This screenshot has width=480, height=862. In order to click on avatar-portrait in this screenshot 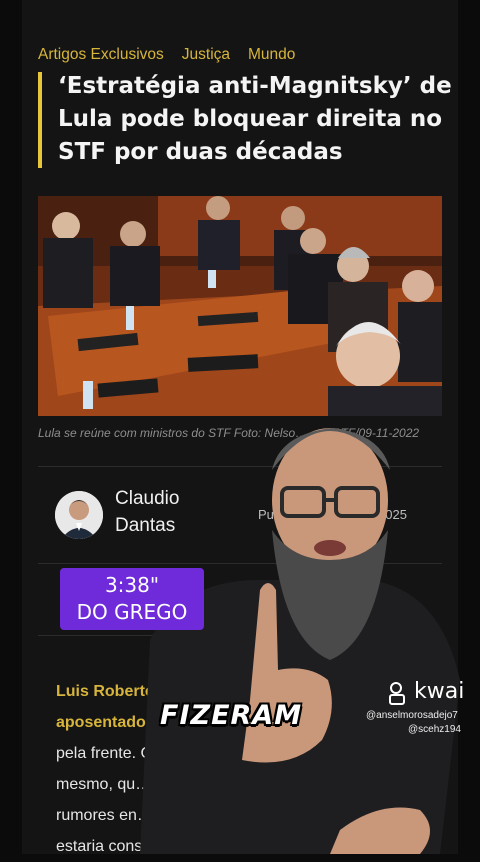, I will do `click(79, 515)`.